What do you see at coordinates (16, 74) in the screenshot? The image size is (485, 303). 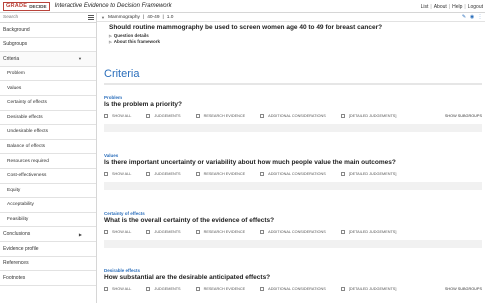 I see `sidebar-item-label: Problem` at bounding box center [16, 74].